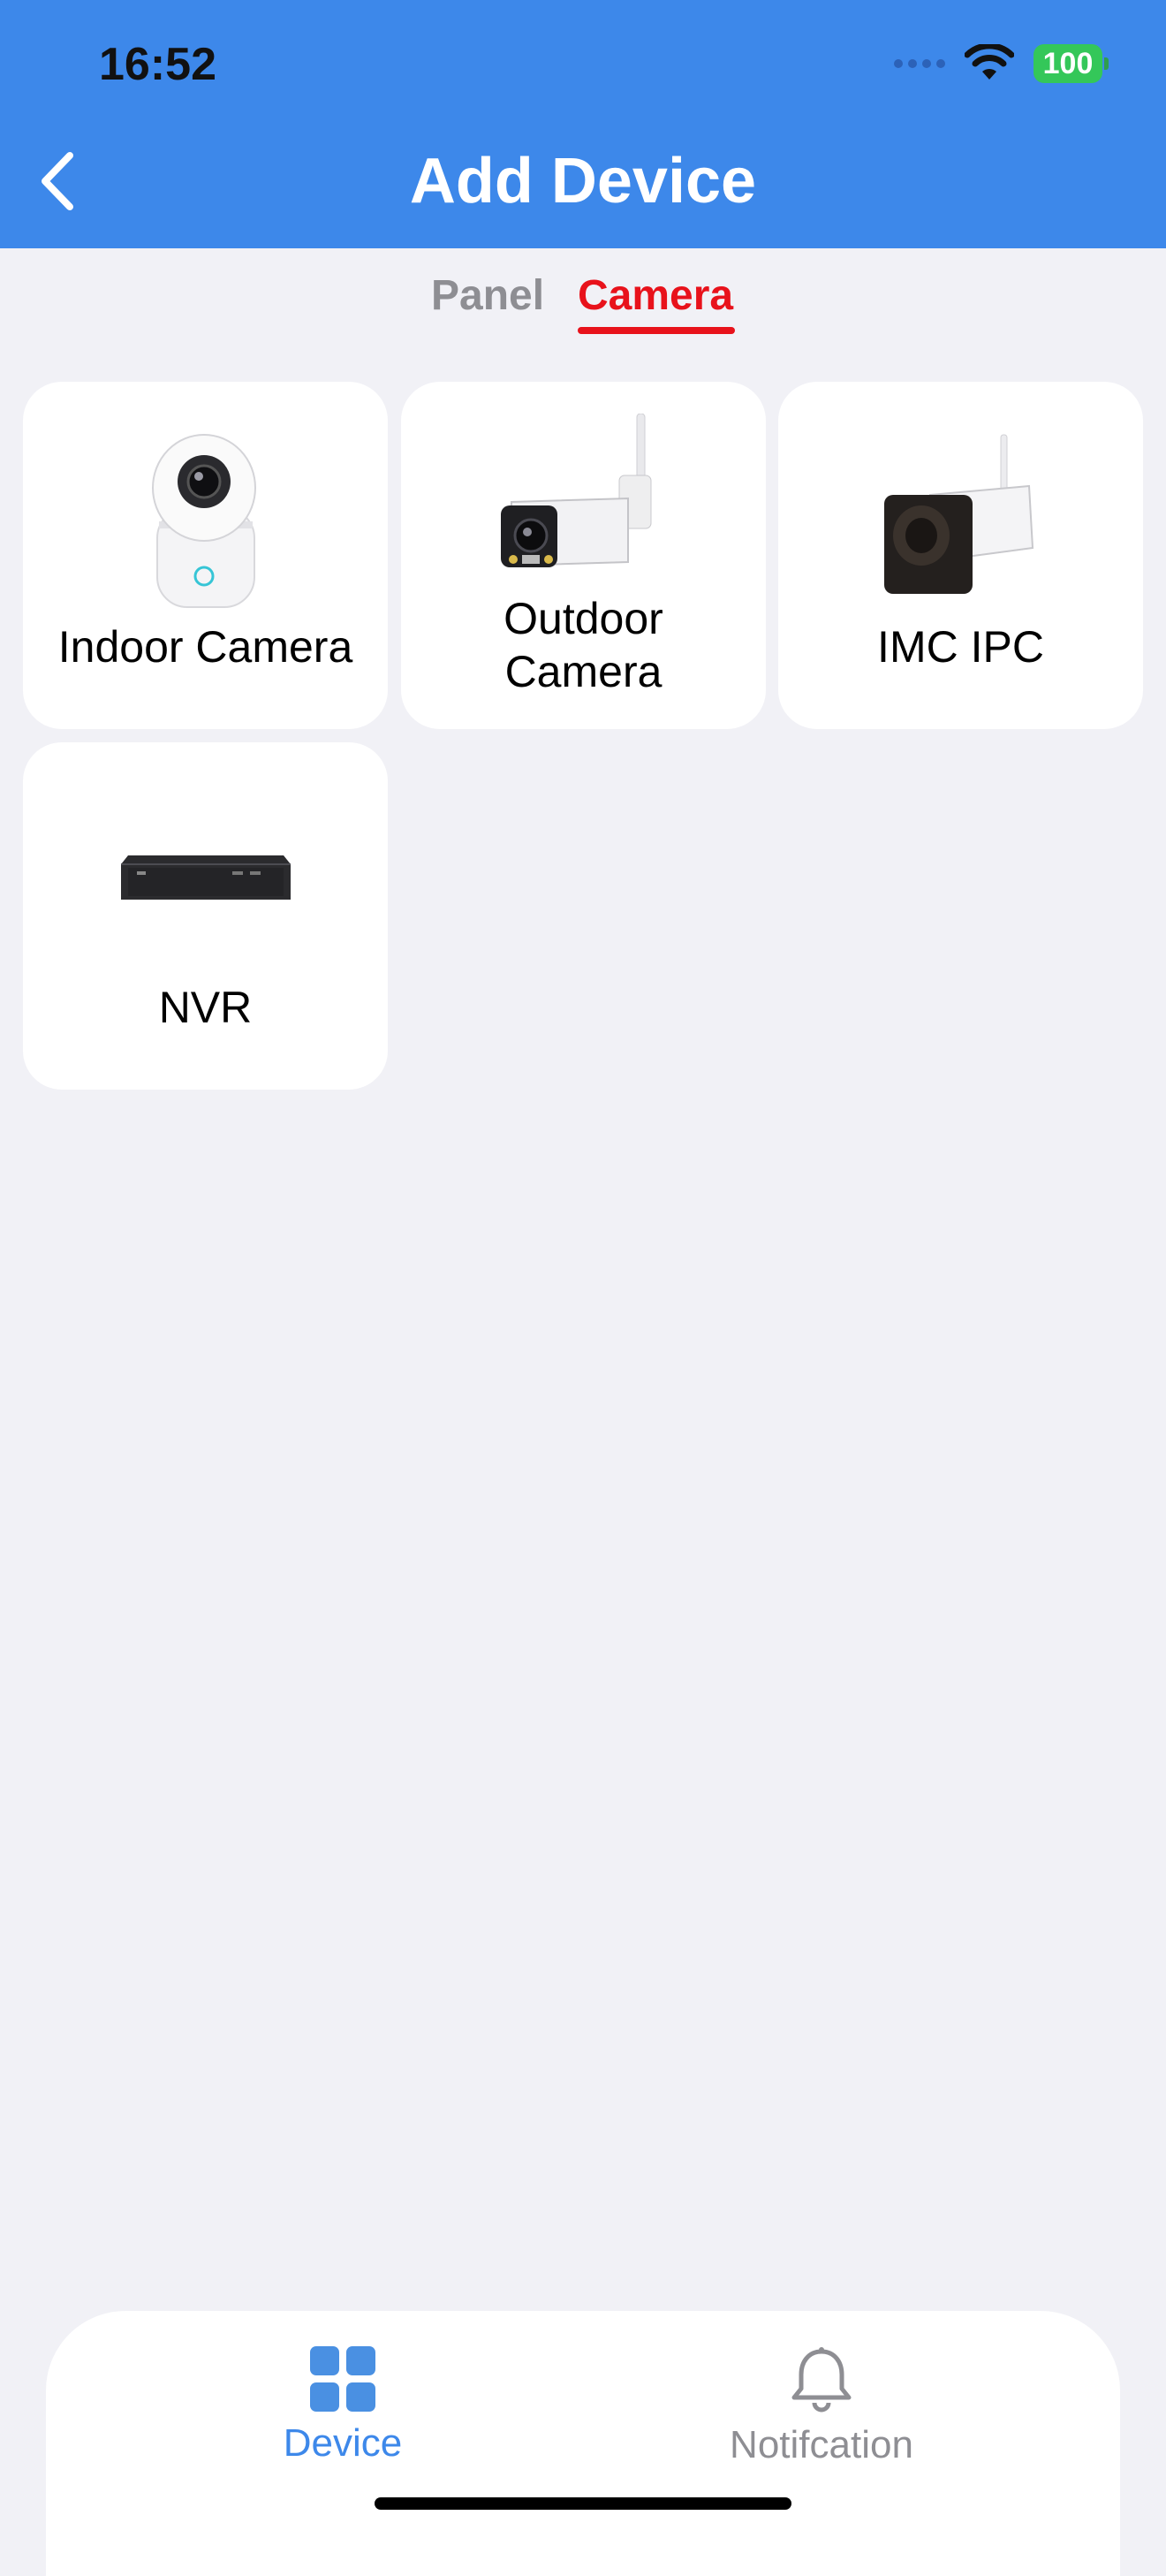  Describe the element at coordinates (157, 64) in the screenshot. I see `status-time: 16:52` at that location.